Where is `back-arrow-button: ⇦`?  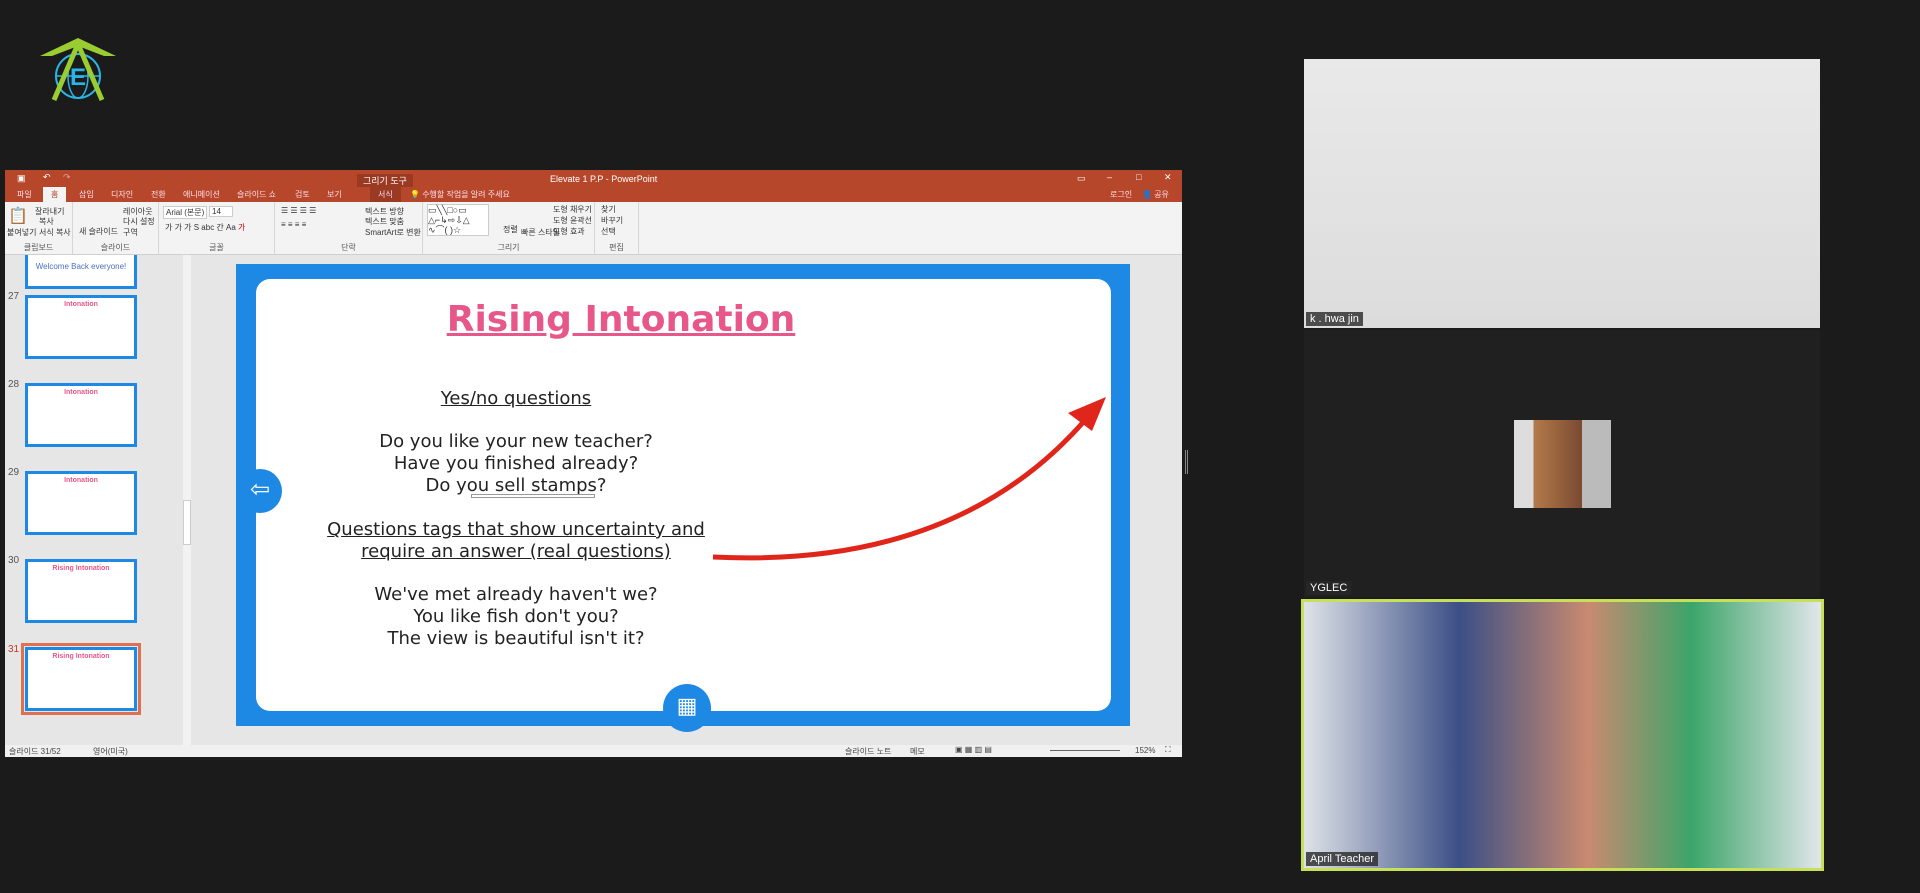
back-arrow-button: ⇦ is located at coordinates (260, 491).